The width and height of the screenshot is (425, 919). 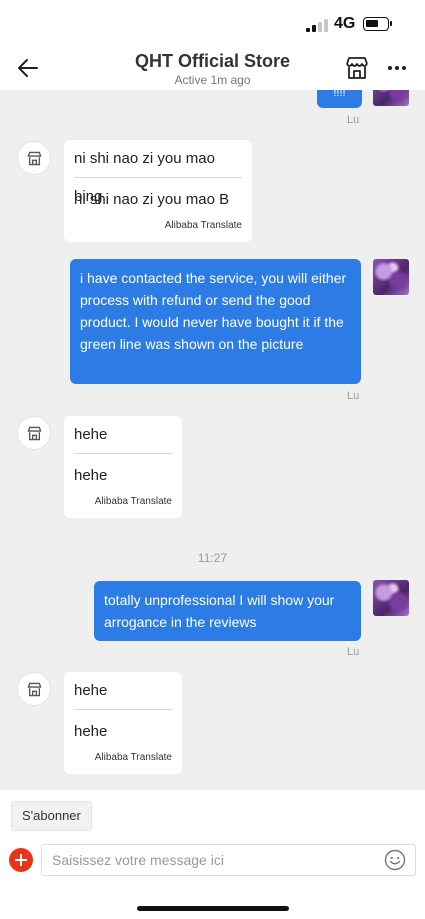 I want to click on status-bar: 4G, so click(x=212, y=23).